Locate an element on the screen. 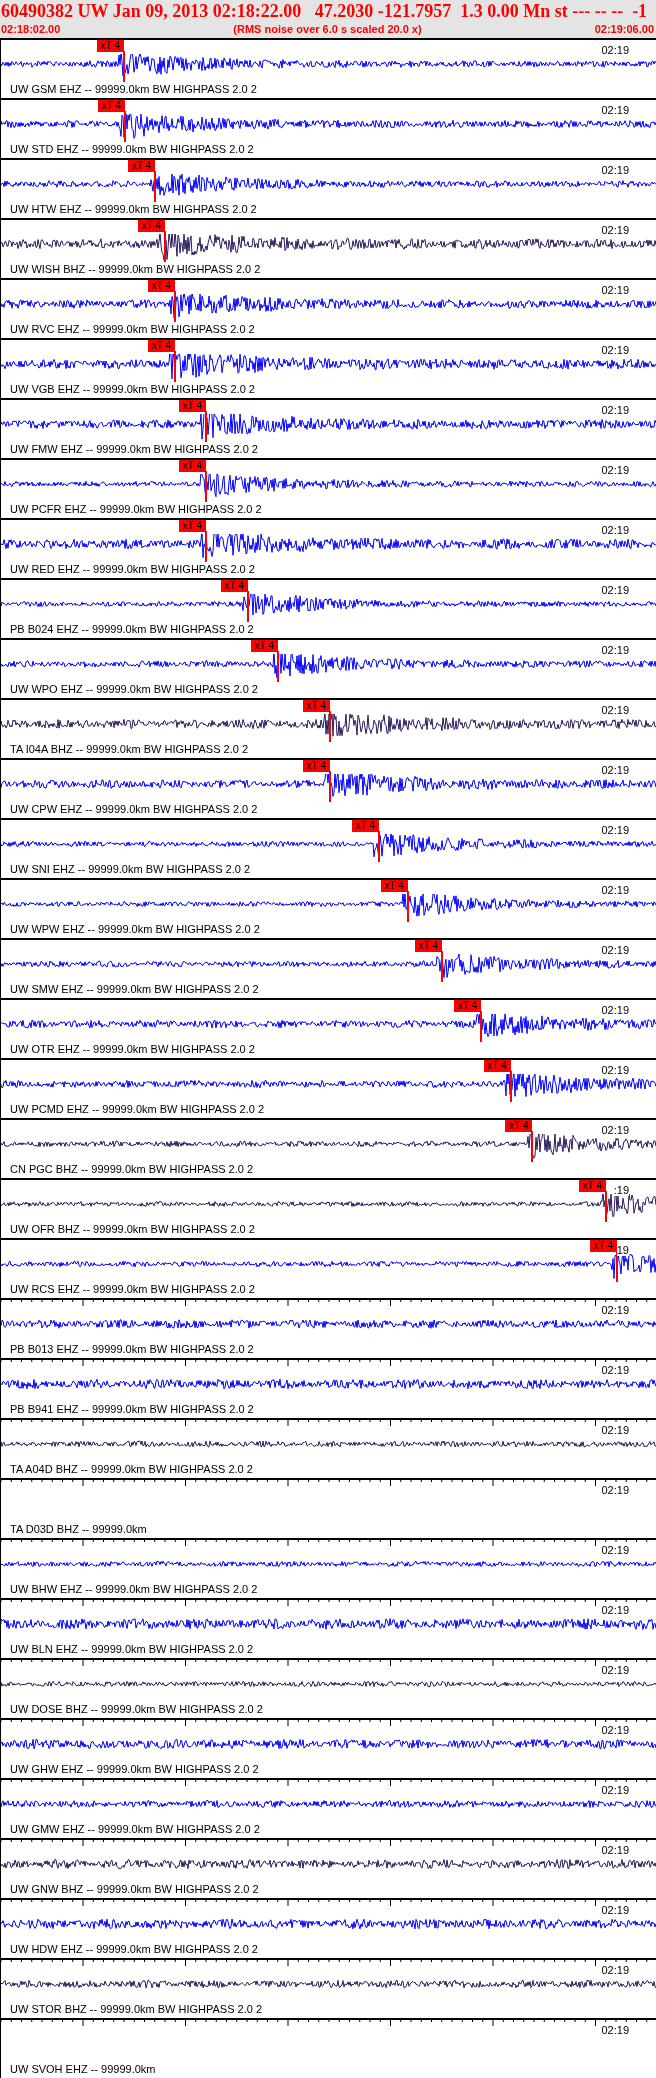  channel-label: UW GMW EHZ -- 99999.0km BW HIGHPASS 2.0 2 is located at coordinates (135, 1829).